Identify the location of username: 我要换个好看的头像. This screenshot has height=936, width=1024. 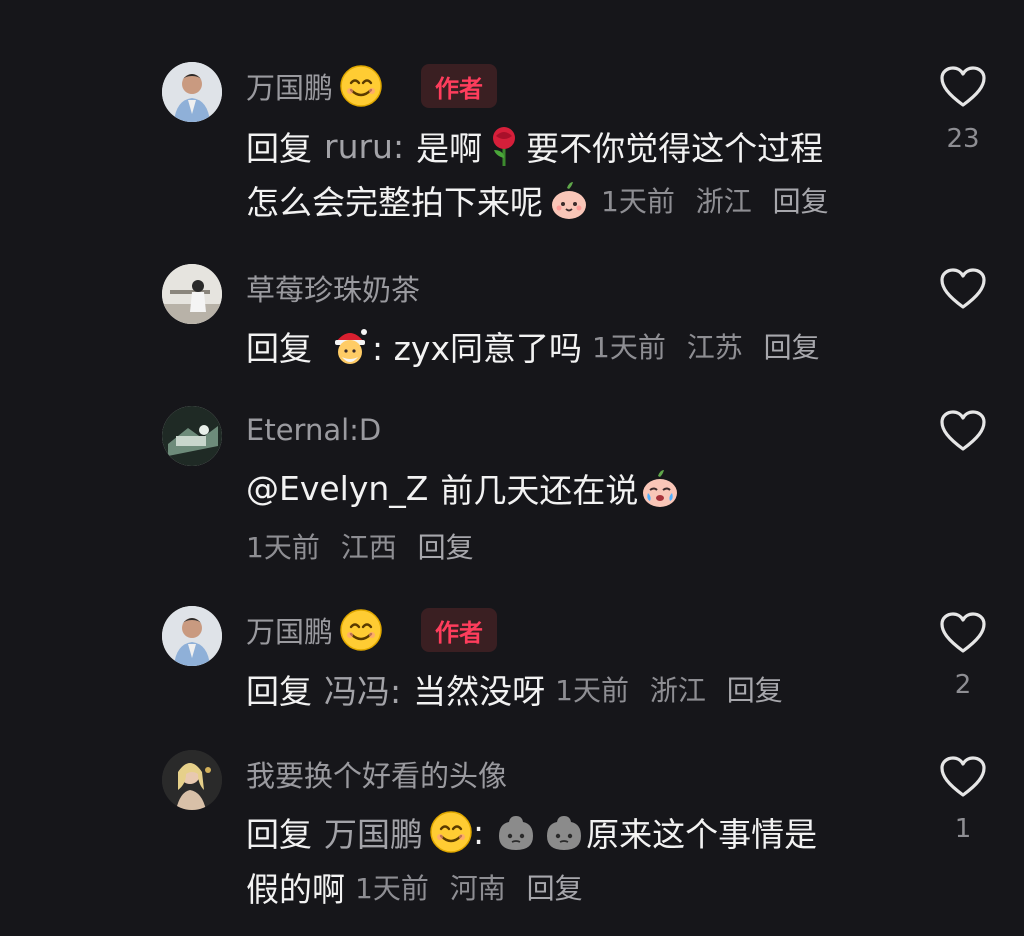
(376, 774).